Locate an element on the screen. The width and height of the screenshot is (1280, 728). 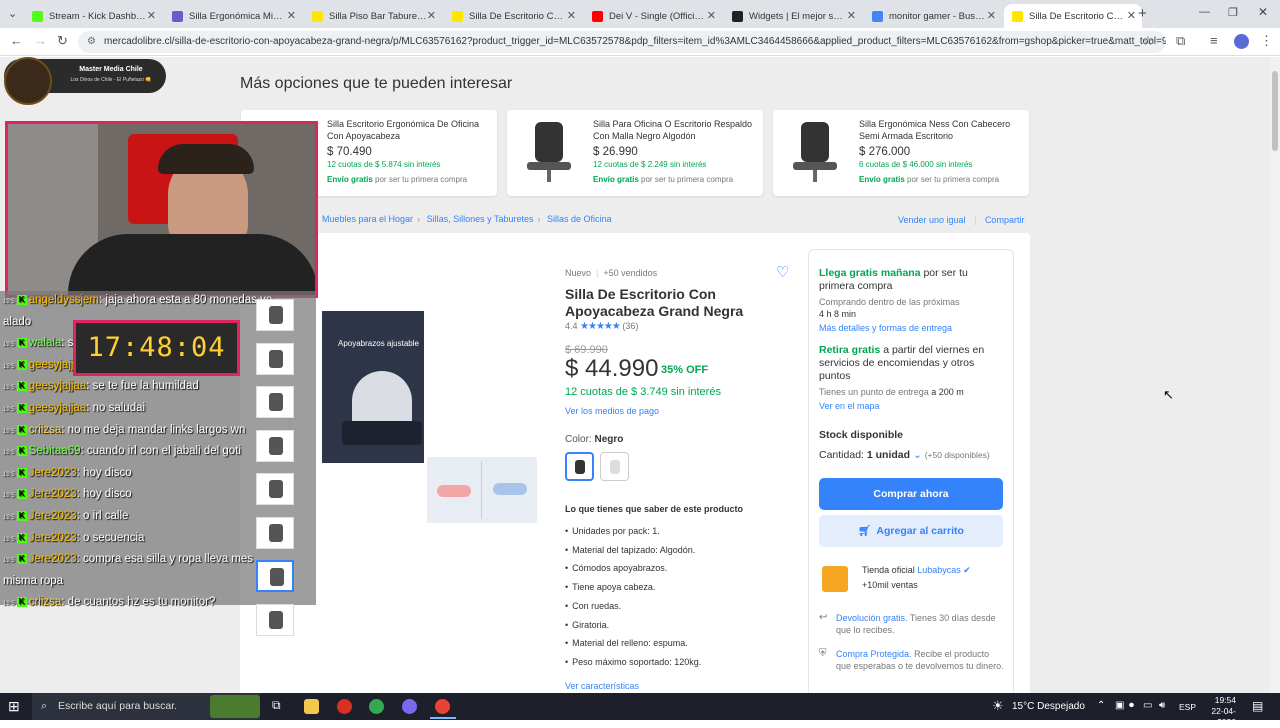
close-window-icon: ✕ is located at coordinates (1263, 12).